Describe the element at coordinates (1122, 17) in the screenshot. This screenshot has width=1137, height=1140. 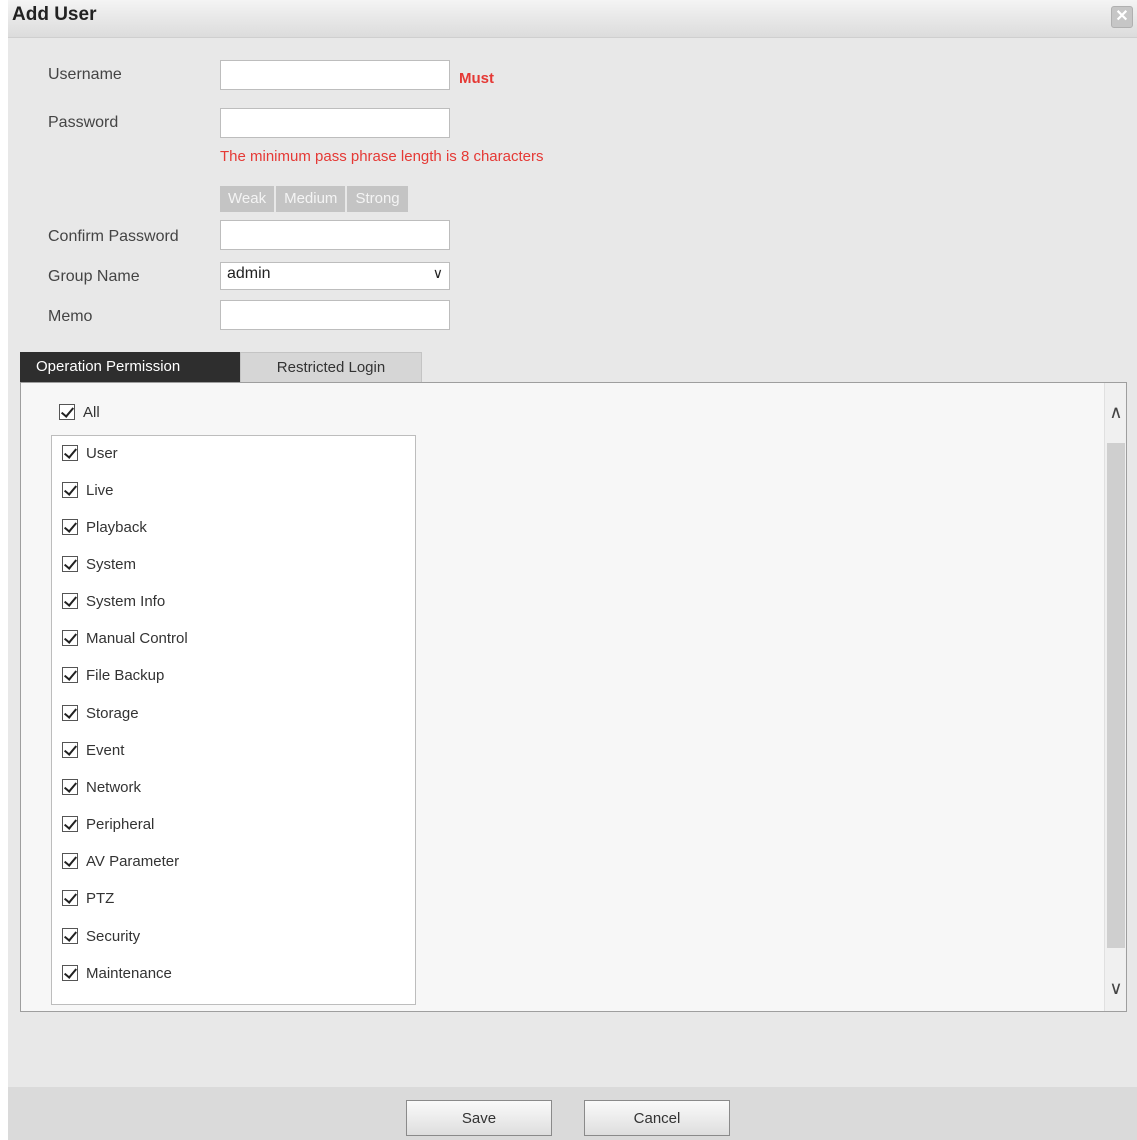
I see `close-icon: ✕` at that location.